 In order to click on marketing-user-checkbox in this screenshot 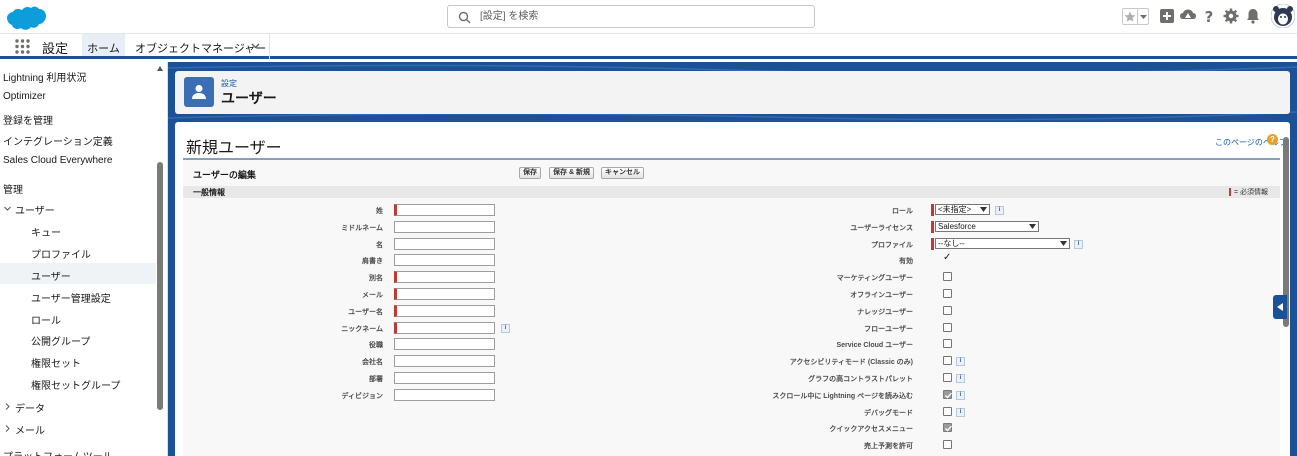, I will do `click(947, 276)`.